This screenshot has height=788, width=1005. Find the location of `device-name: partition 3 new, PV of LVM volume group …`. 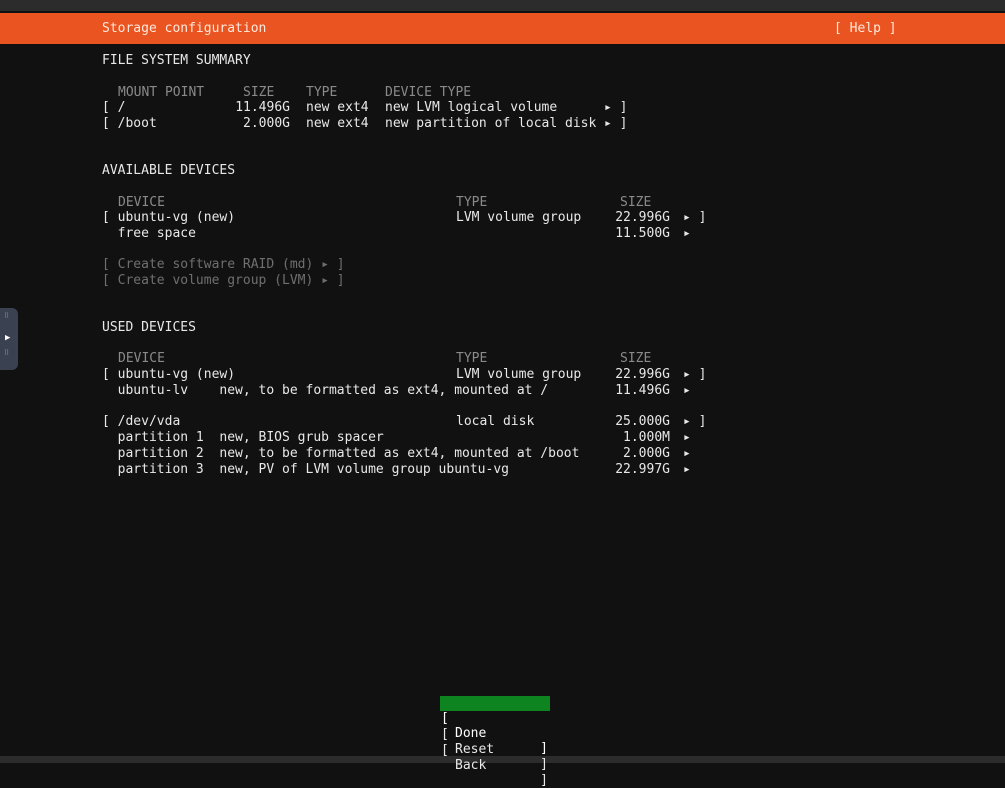

device-name: partition 3 new, PV of LVM volume group … is located at coordinates (305, 469).